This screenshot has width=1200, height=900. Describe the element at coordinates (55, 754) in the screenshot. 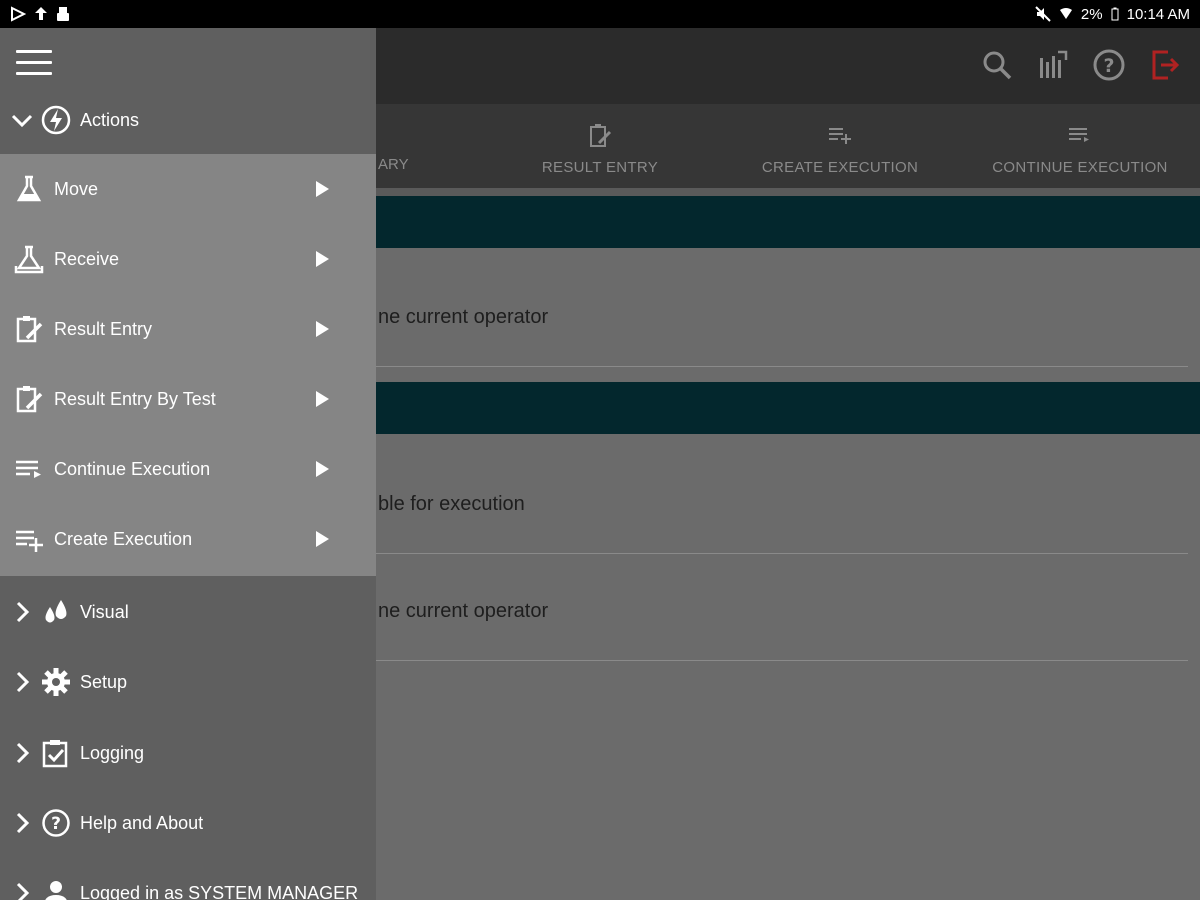

I see `checklist-icon` at that location.